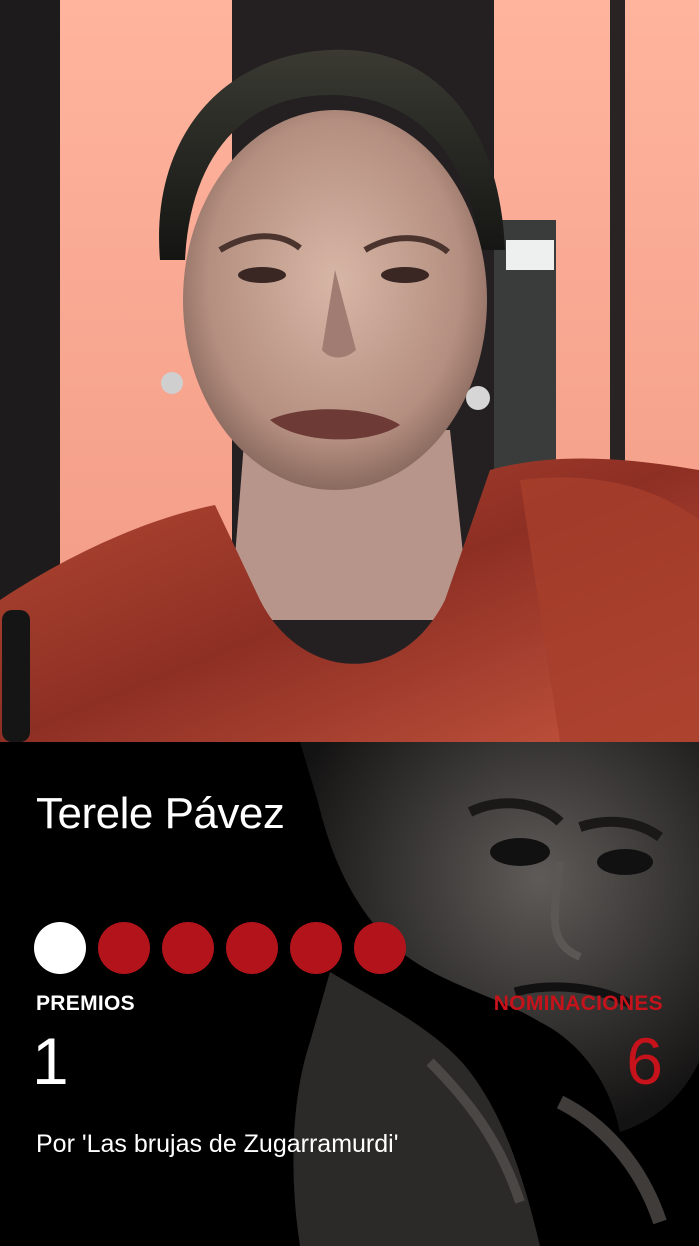  What do you see at coordinates (60, 948) in the screenshot?
I see `win-dot` at bounding box center [60, 948].